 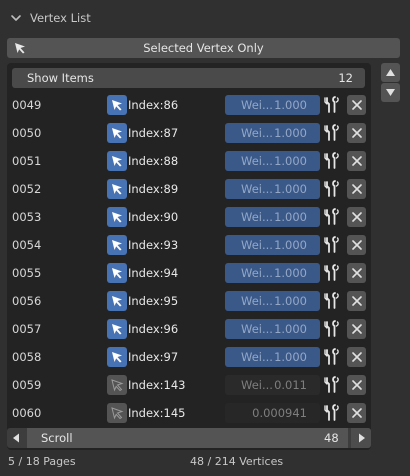 I want to click on vertex-number: 0054, so click(x=27, y=245).